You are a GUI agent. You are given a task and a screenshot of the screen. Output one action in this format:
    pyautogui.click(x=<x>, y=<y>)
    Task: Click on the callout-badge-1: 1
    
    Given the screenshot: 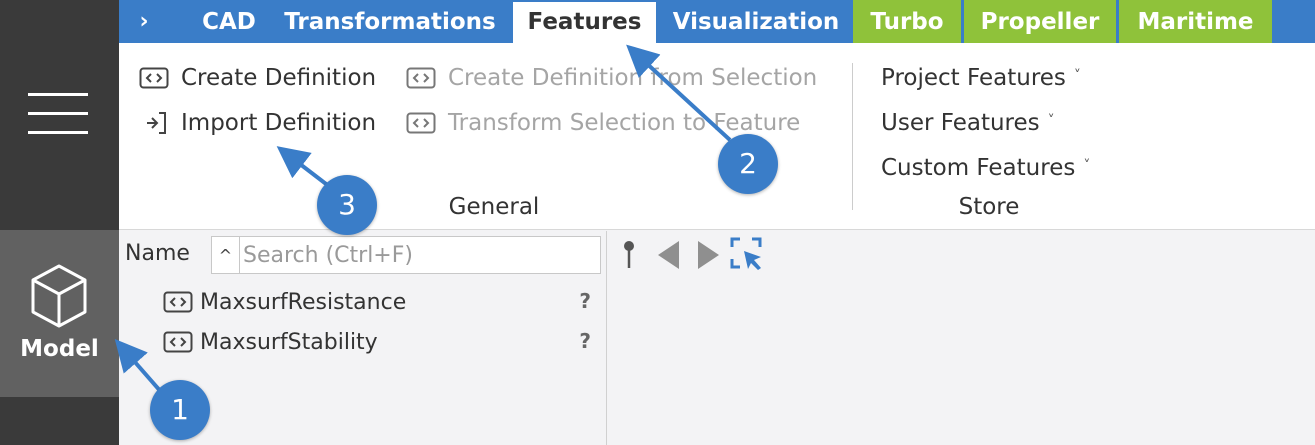 What is the action you would take?
    pyautogui.click(x=180, y=410)
    